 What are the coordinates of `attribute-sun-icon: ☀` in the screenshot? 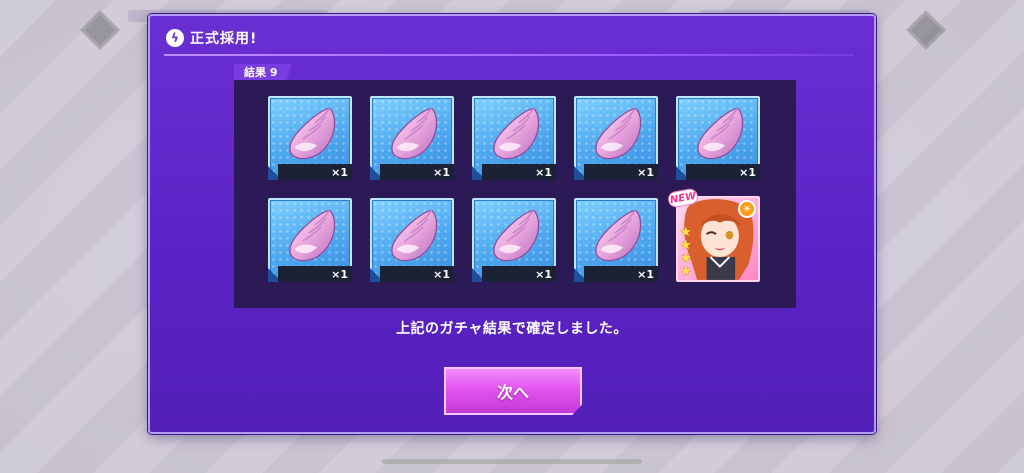 It's located at (747, 209).